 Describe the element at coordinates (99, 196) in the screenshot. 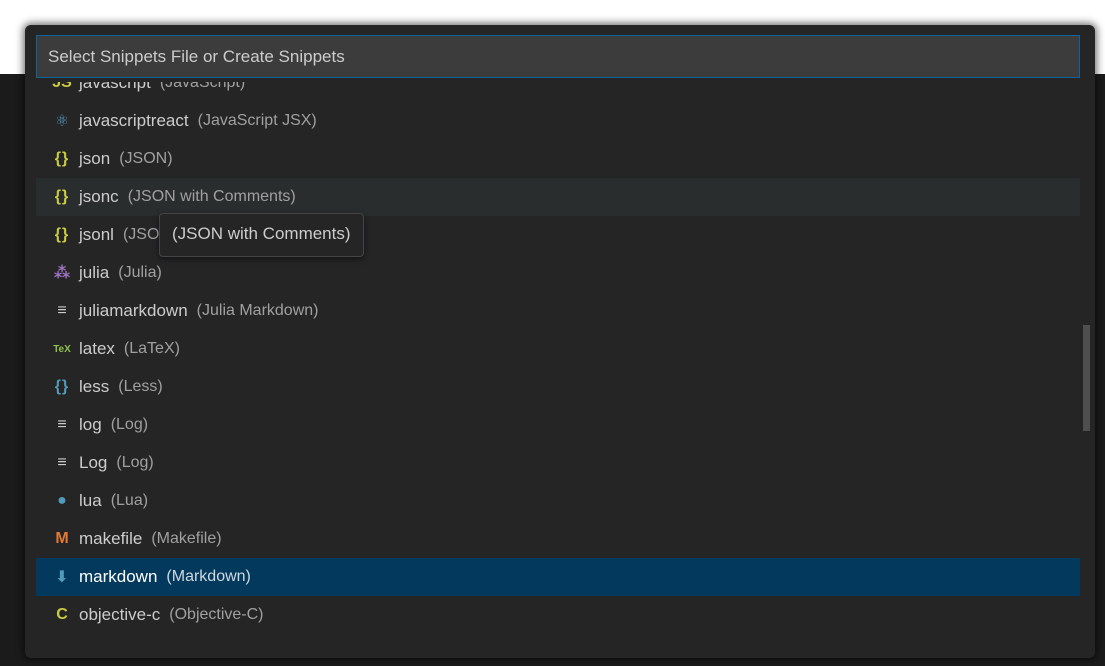

I see `item-name: jsonc` at that location.